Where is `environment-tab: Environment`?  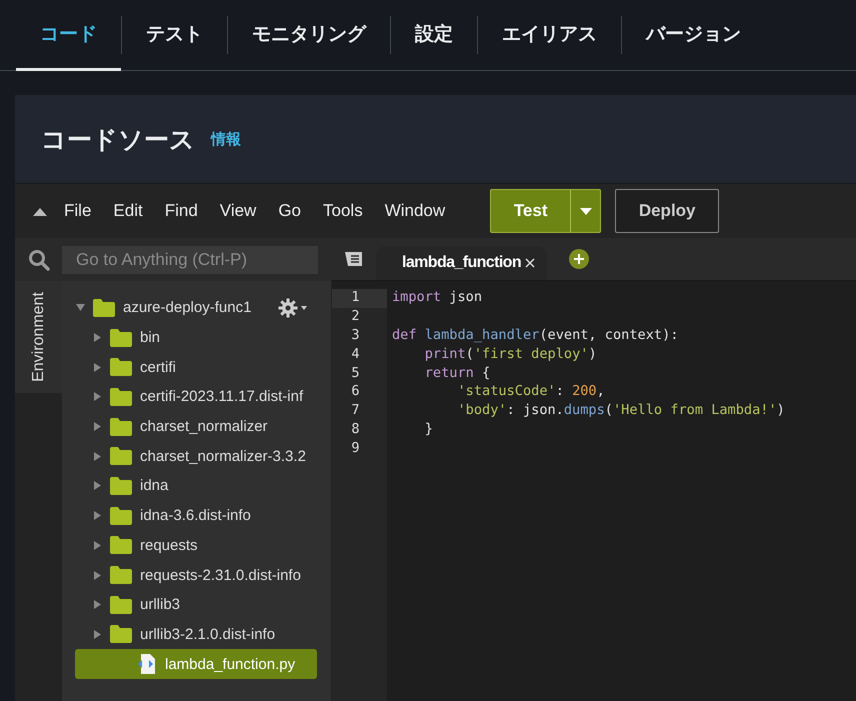
environment-tab: Environment is located at coordinates (38, 337).